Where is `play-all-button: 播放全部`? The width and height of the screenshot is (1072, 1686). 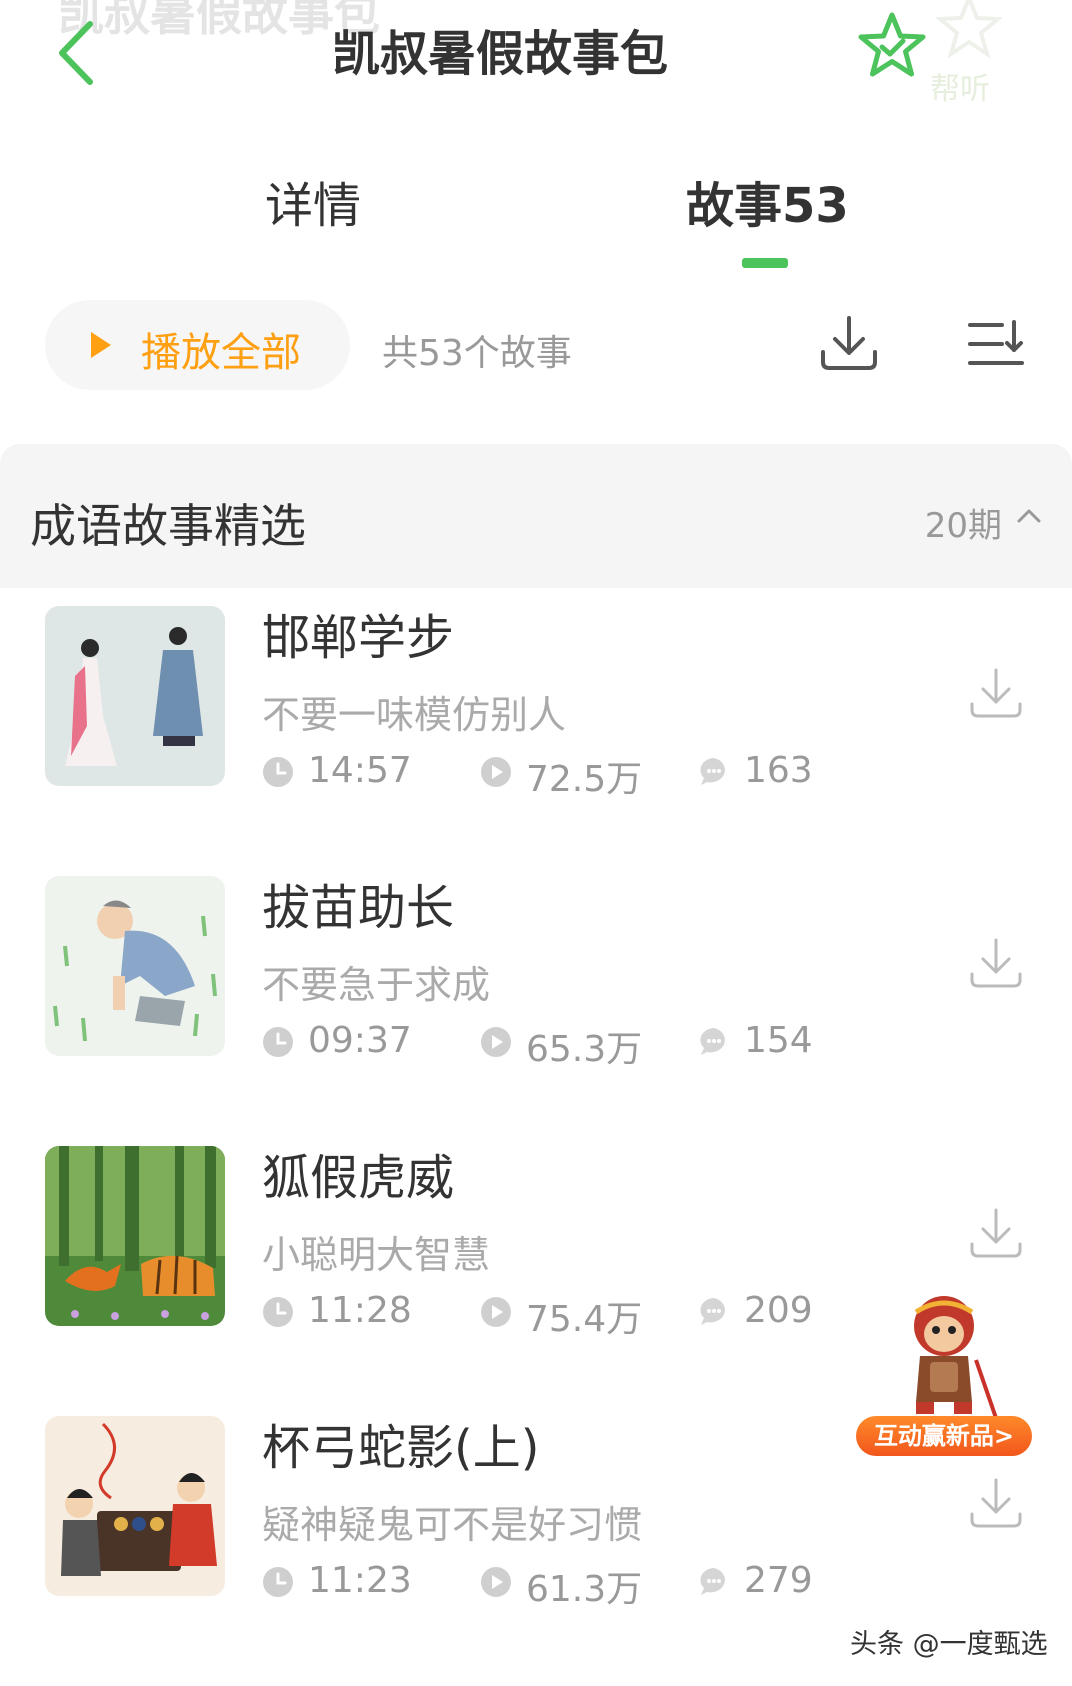 play-all-button: 播放全部 is located at coordinates (197, 345).